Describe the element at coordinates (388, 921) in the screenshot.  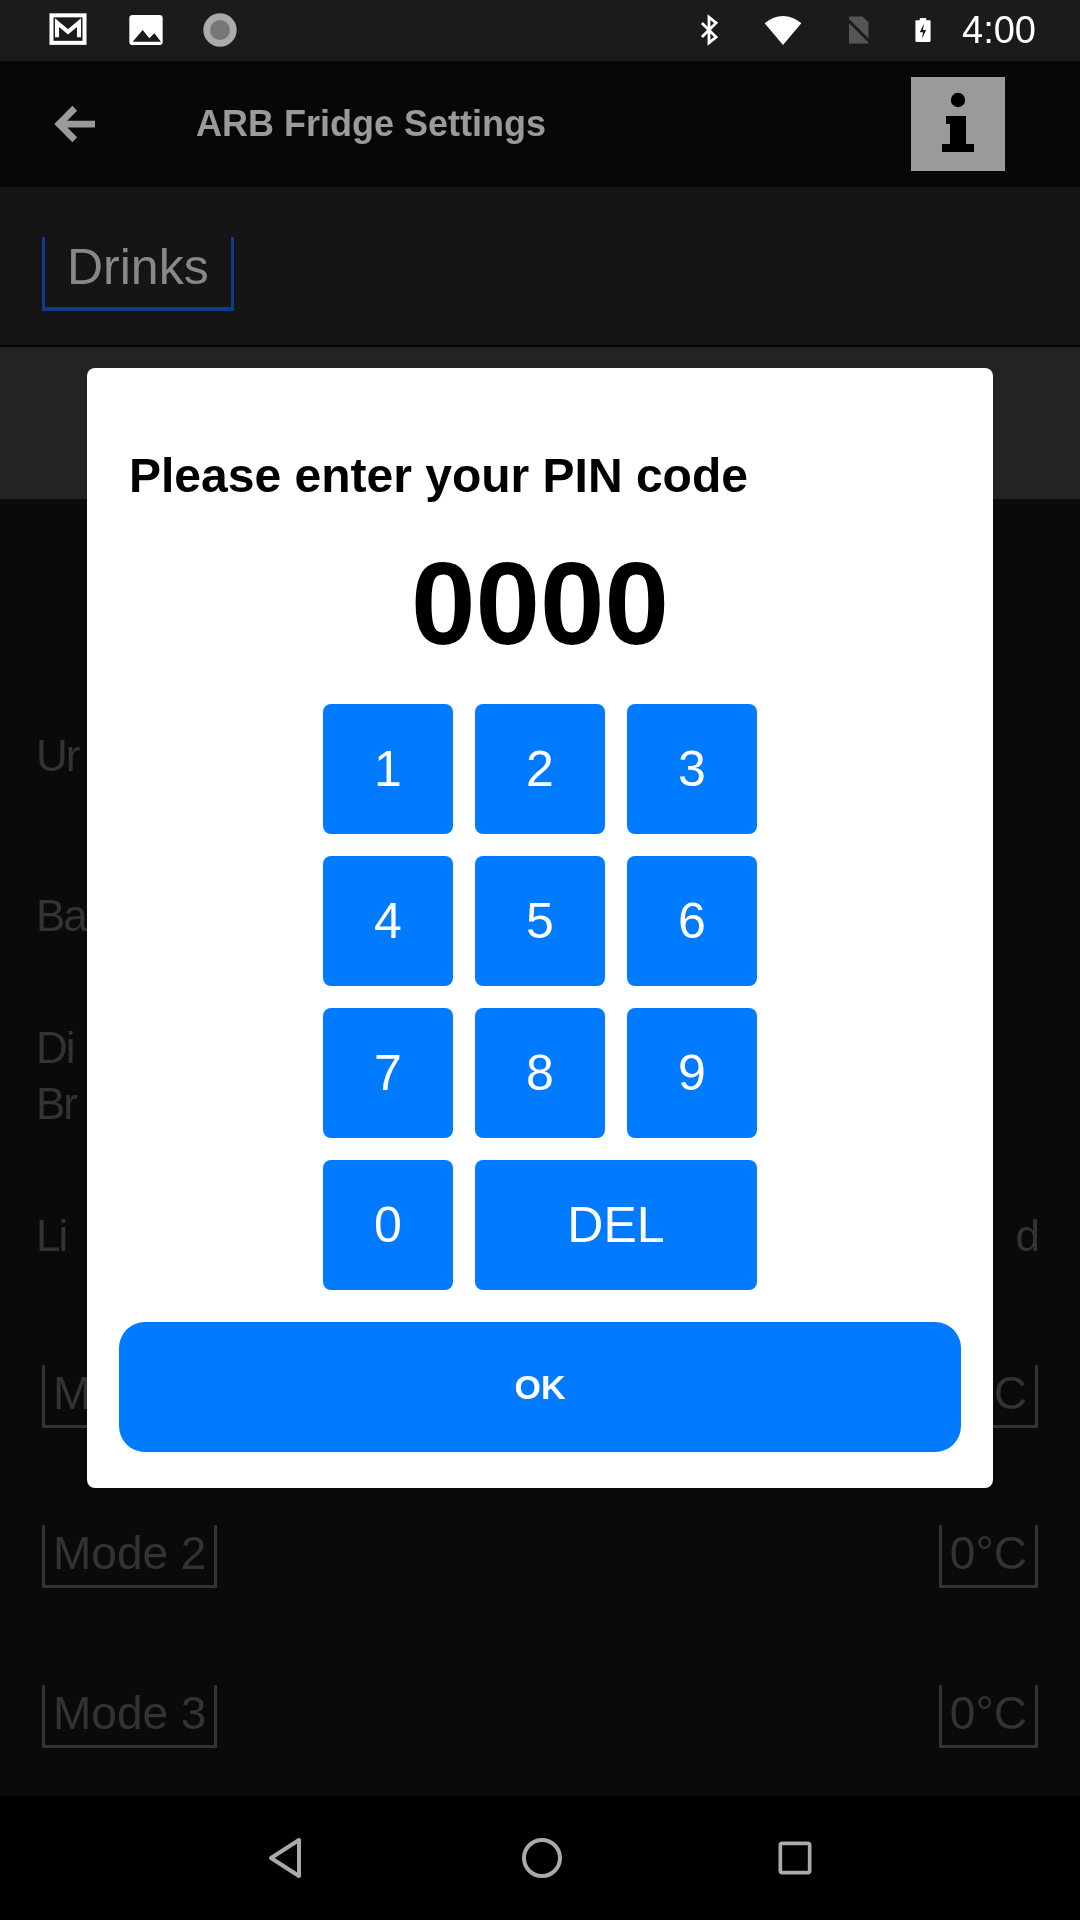
I see `digit-key: 4` at that location.